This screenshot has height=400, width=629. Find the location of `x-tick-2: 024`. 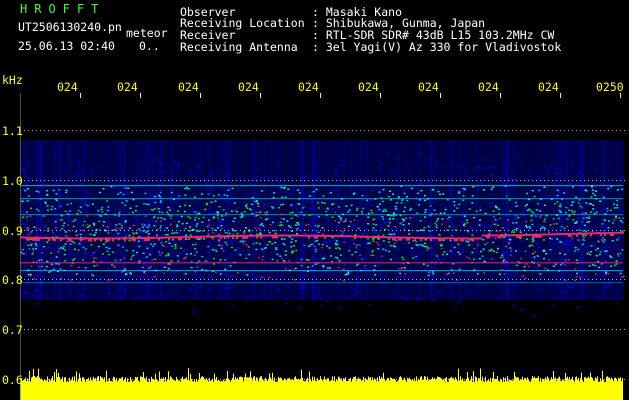

x-tick-2: 024 is located at coordinates (127, 87).